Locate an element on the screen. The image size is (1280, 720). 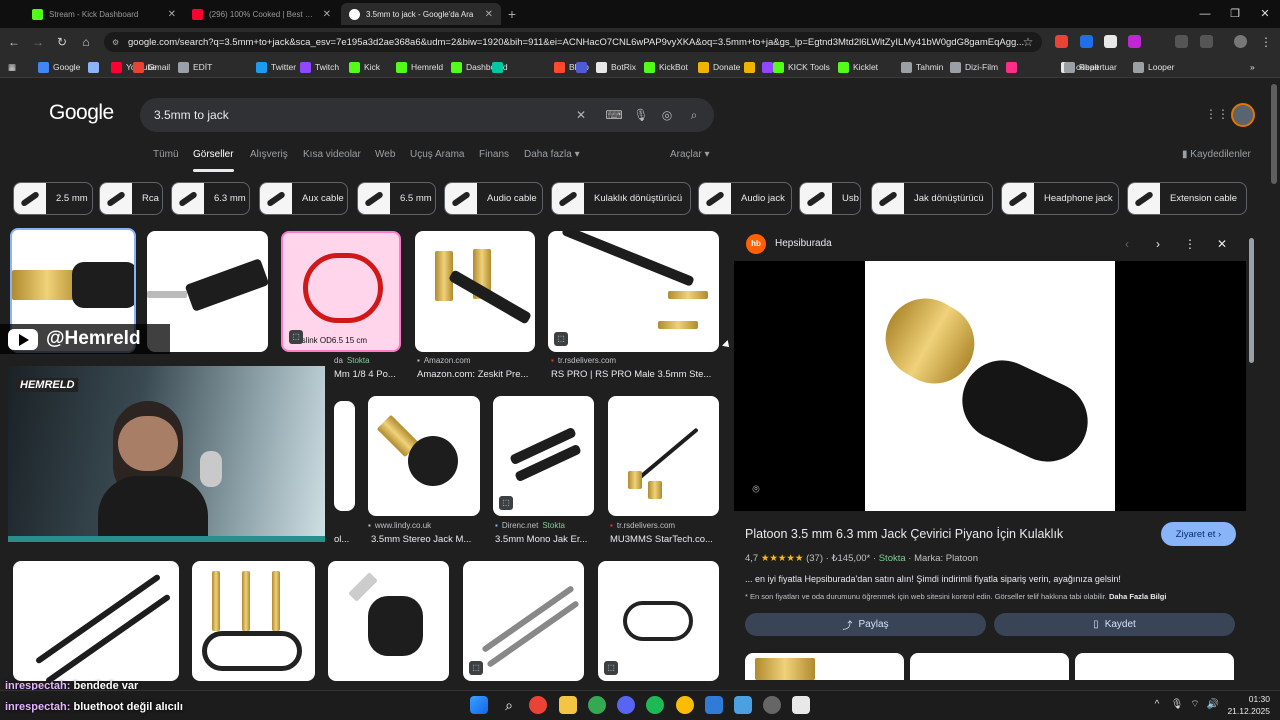
panel-site-name: Hepsiburada is located at coordinates (803, 243).